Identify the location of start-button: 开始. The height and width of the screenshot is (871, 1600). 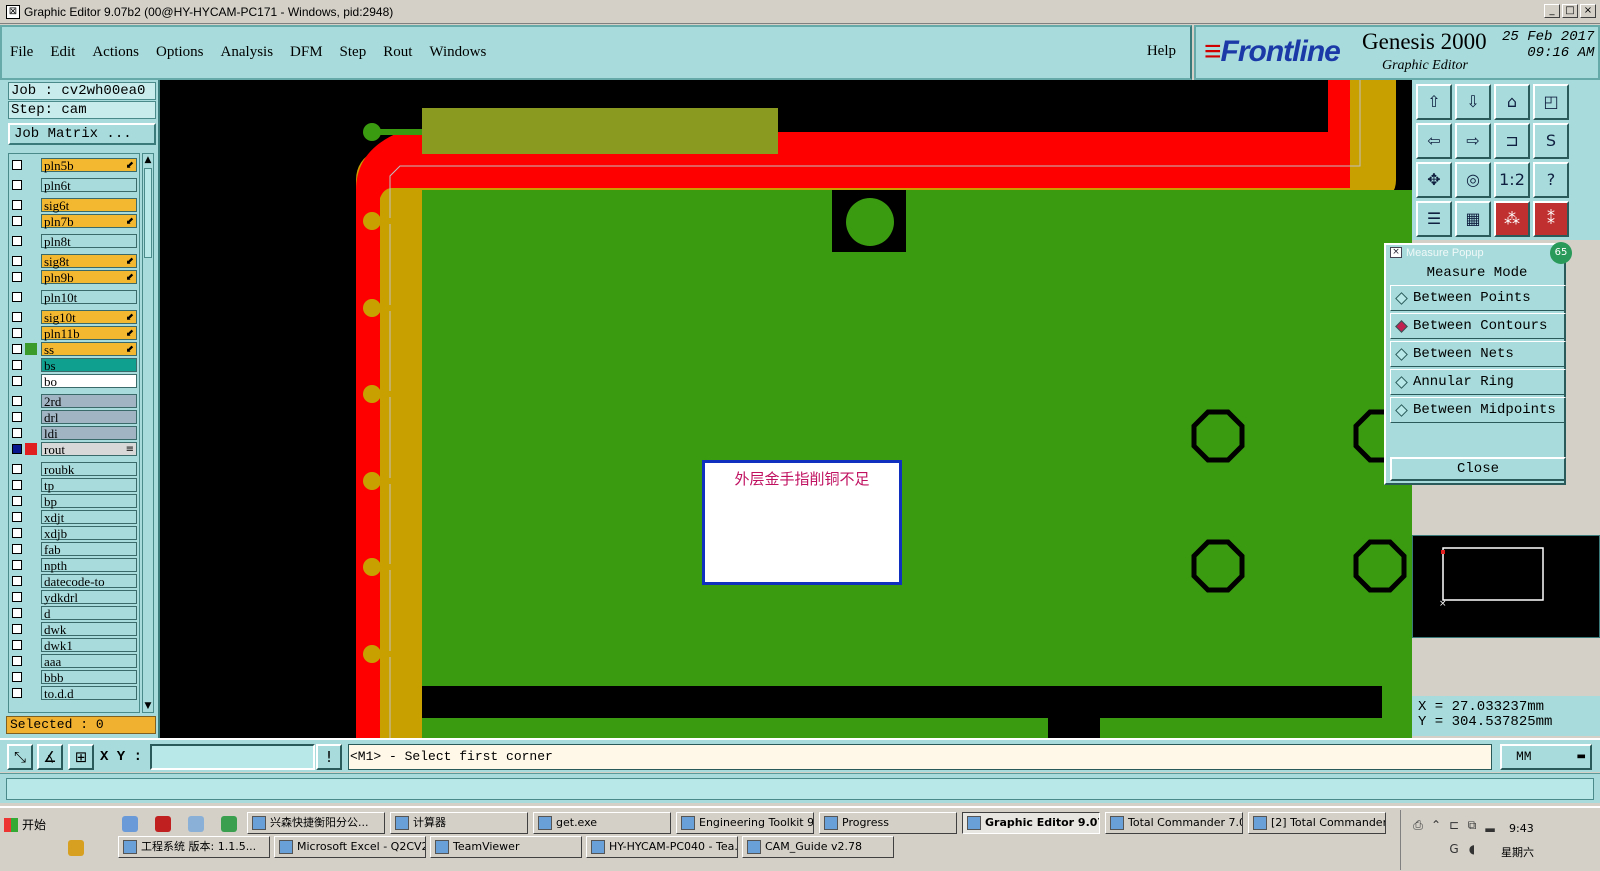
(27, 825).